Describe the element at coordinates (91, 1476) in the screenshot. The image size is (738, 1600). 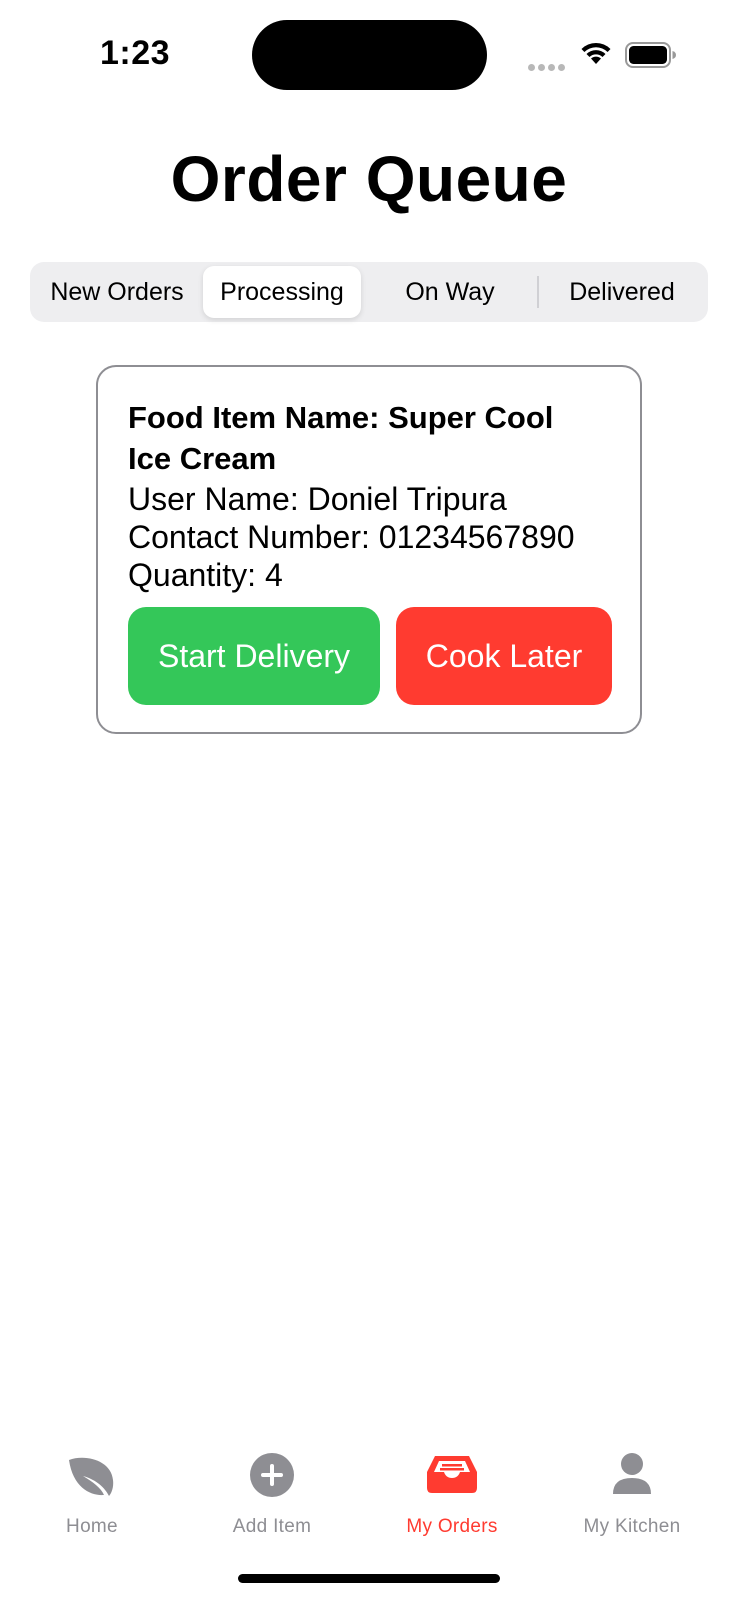
I see `leaf-icon` at that location.